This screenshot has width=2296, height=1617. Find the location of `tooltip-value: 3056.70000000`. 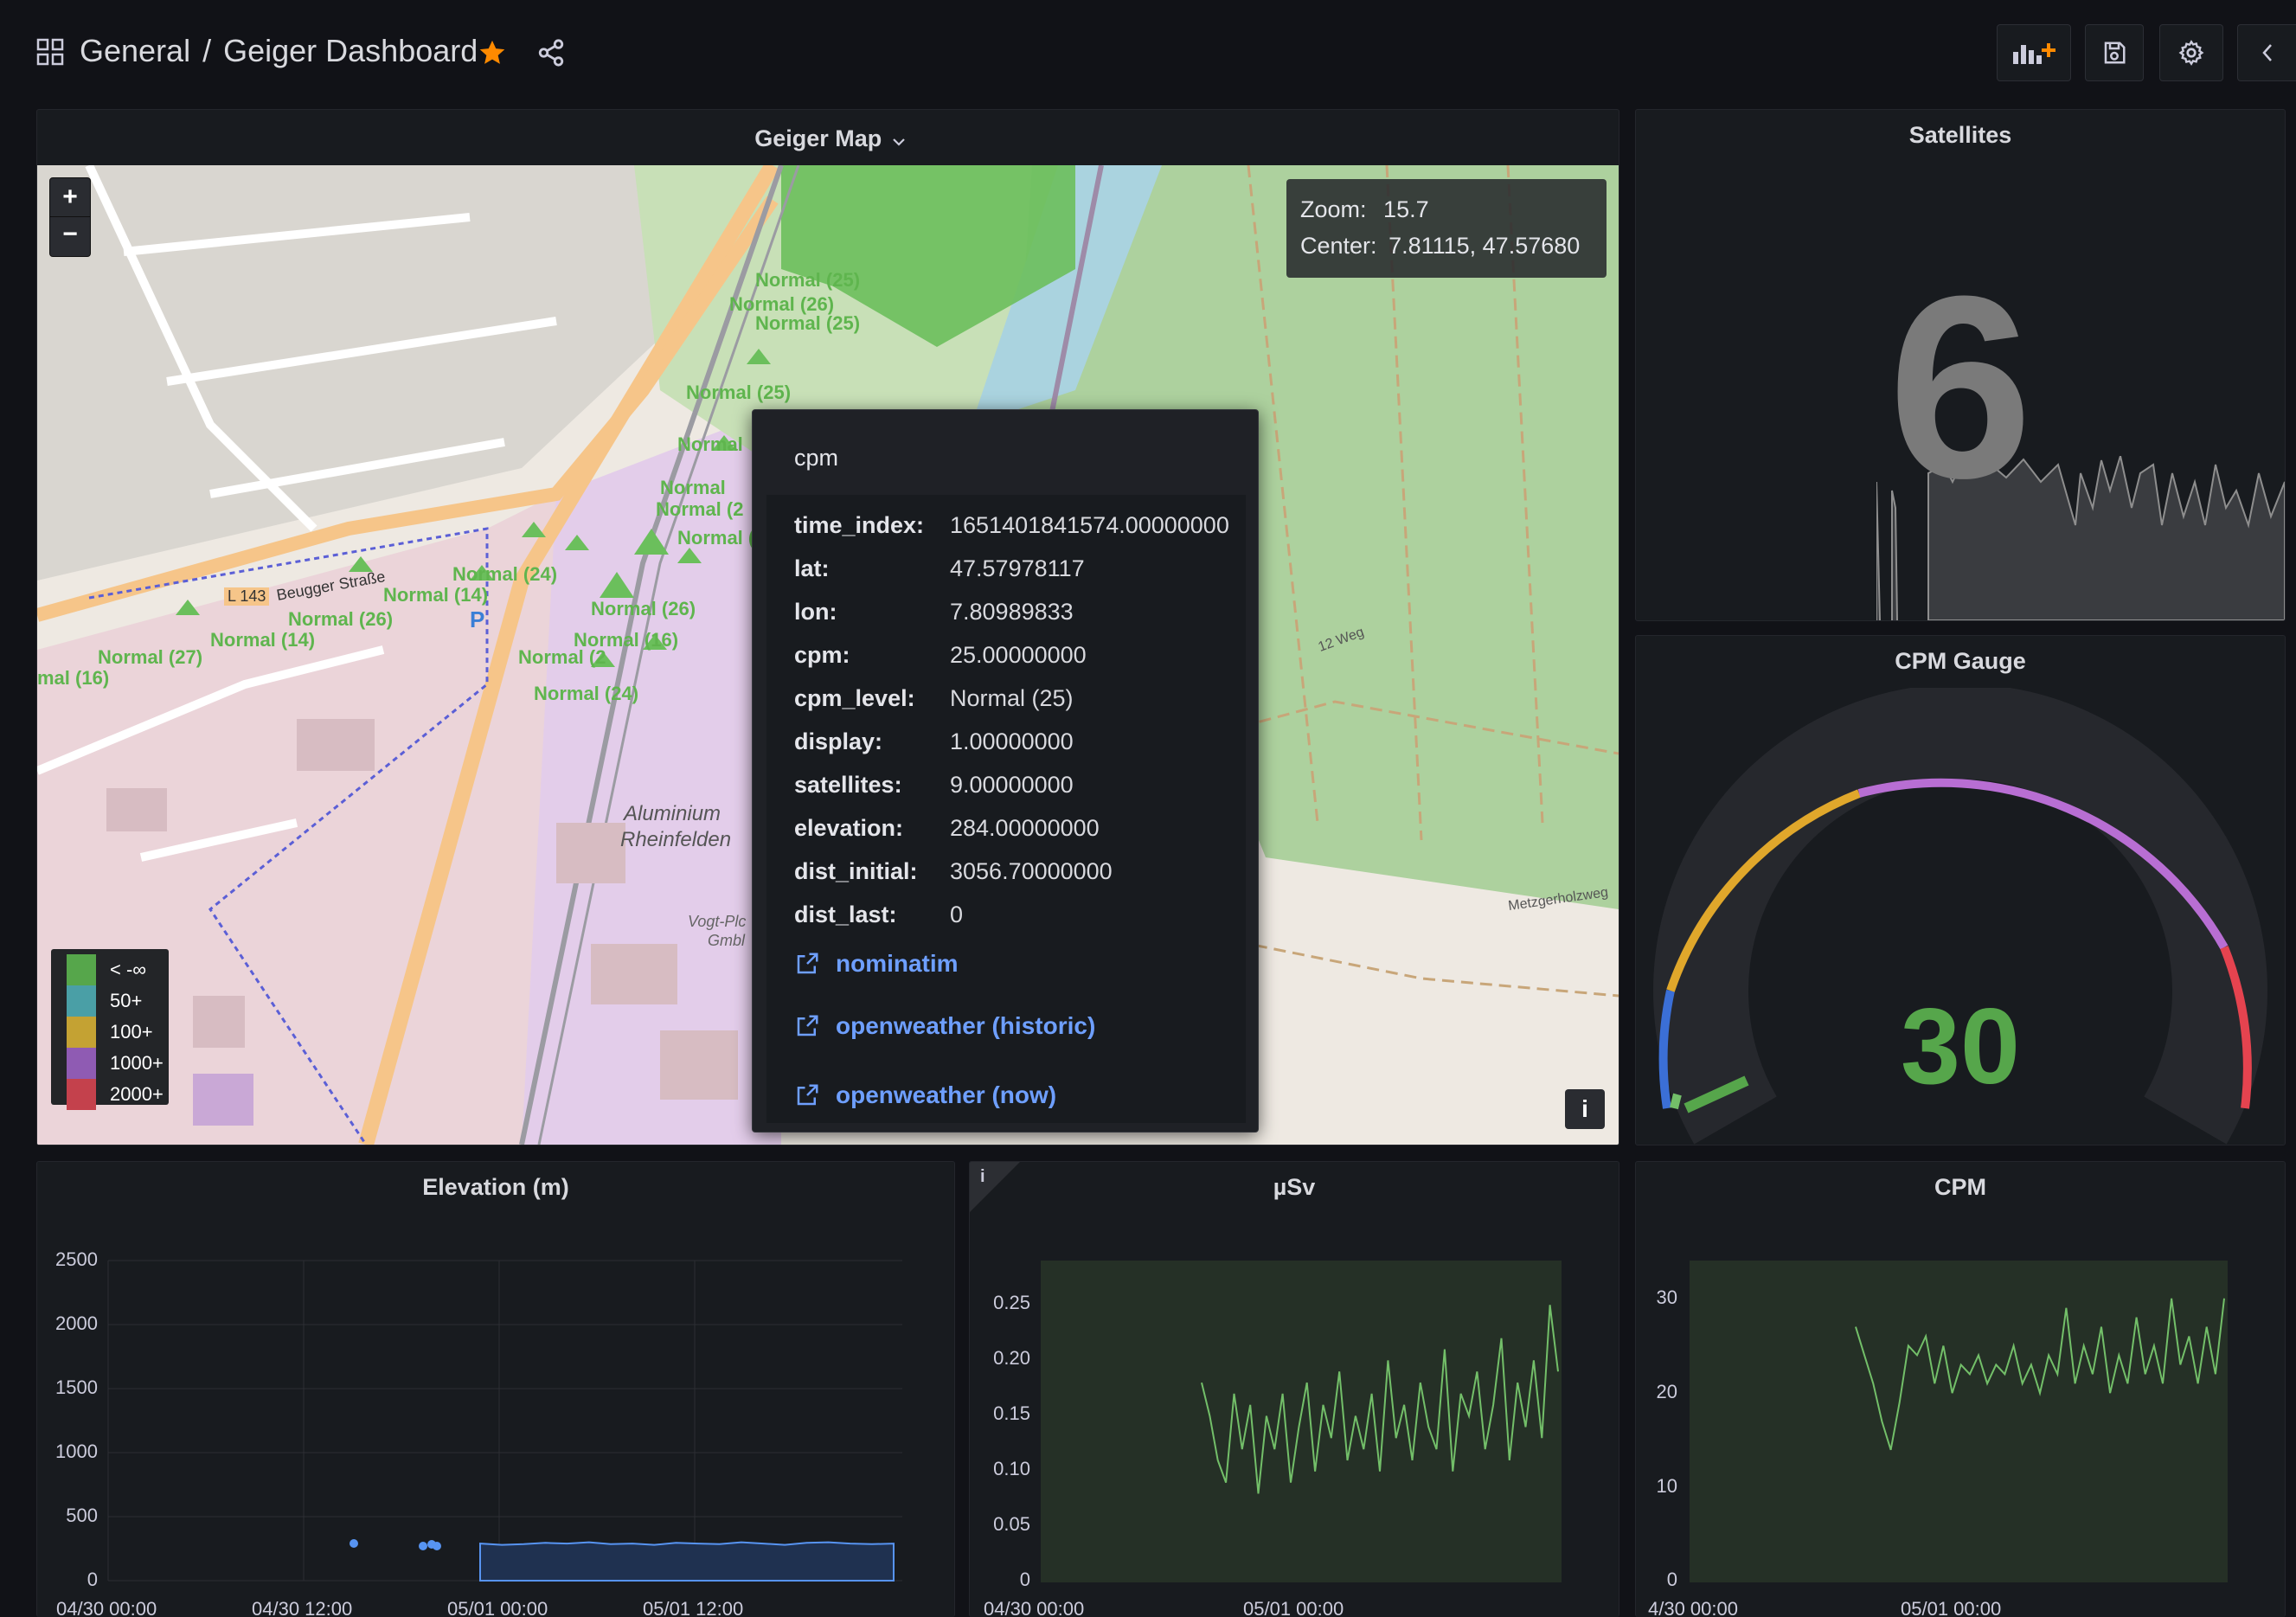

tooltip-value: 3056.70000000 is located at coordinates (1031, 870).